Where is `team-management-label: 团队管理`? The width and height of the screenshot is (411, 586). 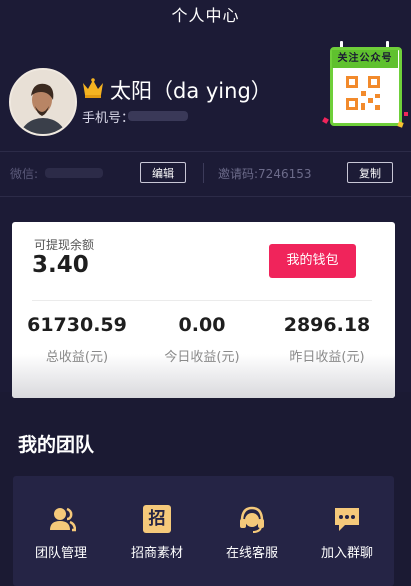
team-management-label: 团队管理 is located at coordinates (61, 551).